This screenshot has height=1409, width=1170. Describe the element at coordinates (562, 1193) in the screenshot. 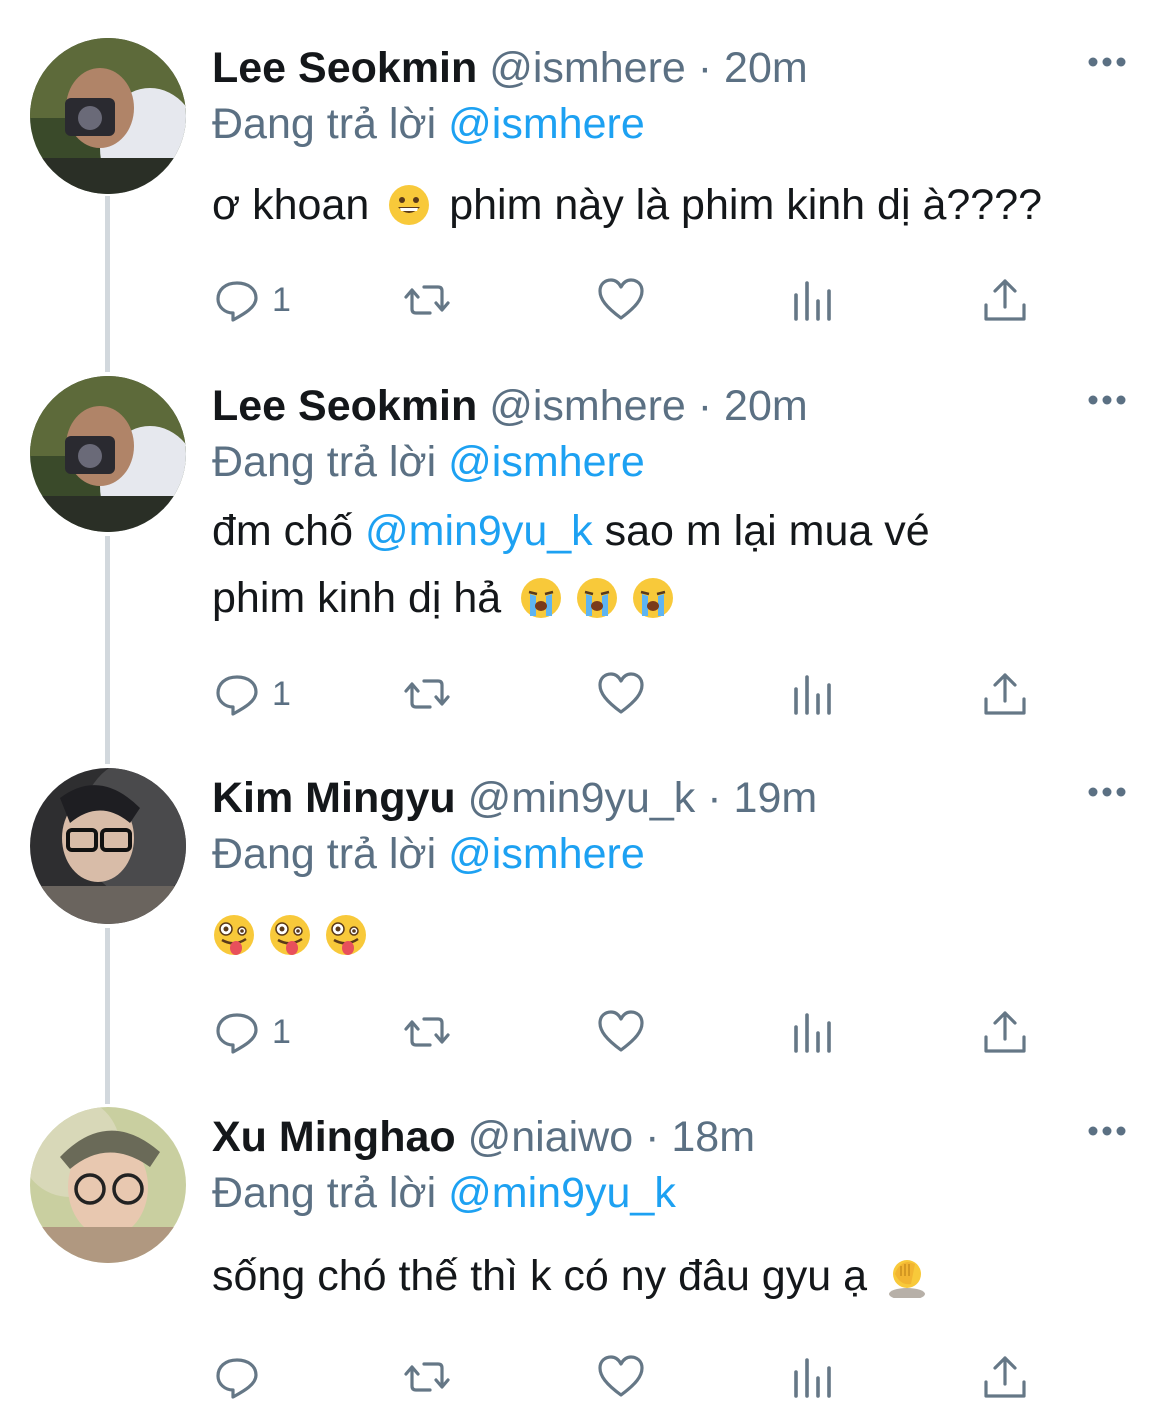

I see `replying-to-mention: @min9yu_k` at that location.